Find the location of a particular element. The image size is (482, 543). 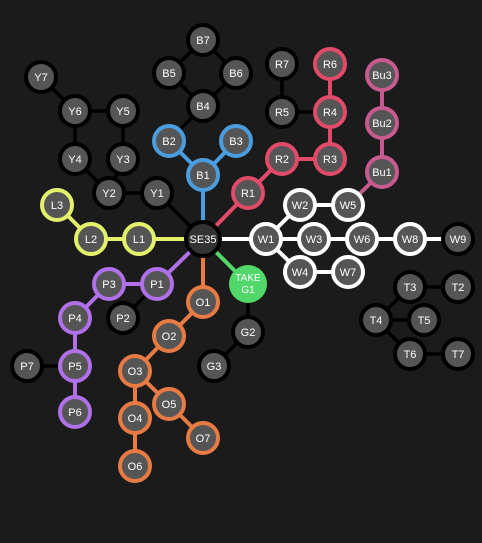

node-label: Y6 is located at coordinates (74, 112).